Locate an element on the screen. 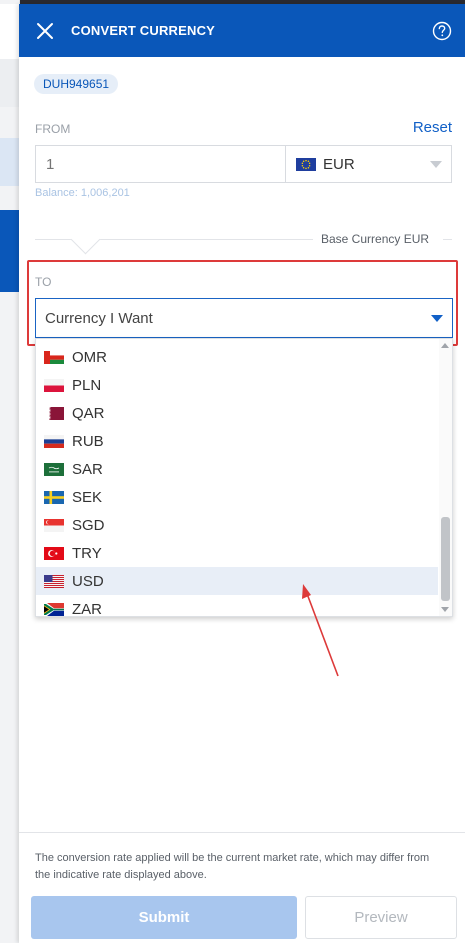 The height and width of the screenshot is (943, 465). dropdown-scroll-thumb is located at coordinates (445, 559).